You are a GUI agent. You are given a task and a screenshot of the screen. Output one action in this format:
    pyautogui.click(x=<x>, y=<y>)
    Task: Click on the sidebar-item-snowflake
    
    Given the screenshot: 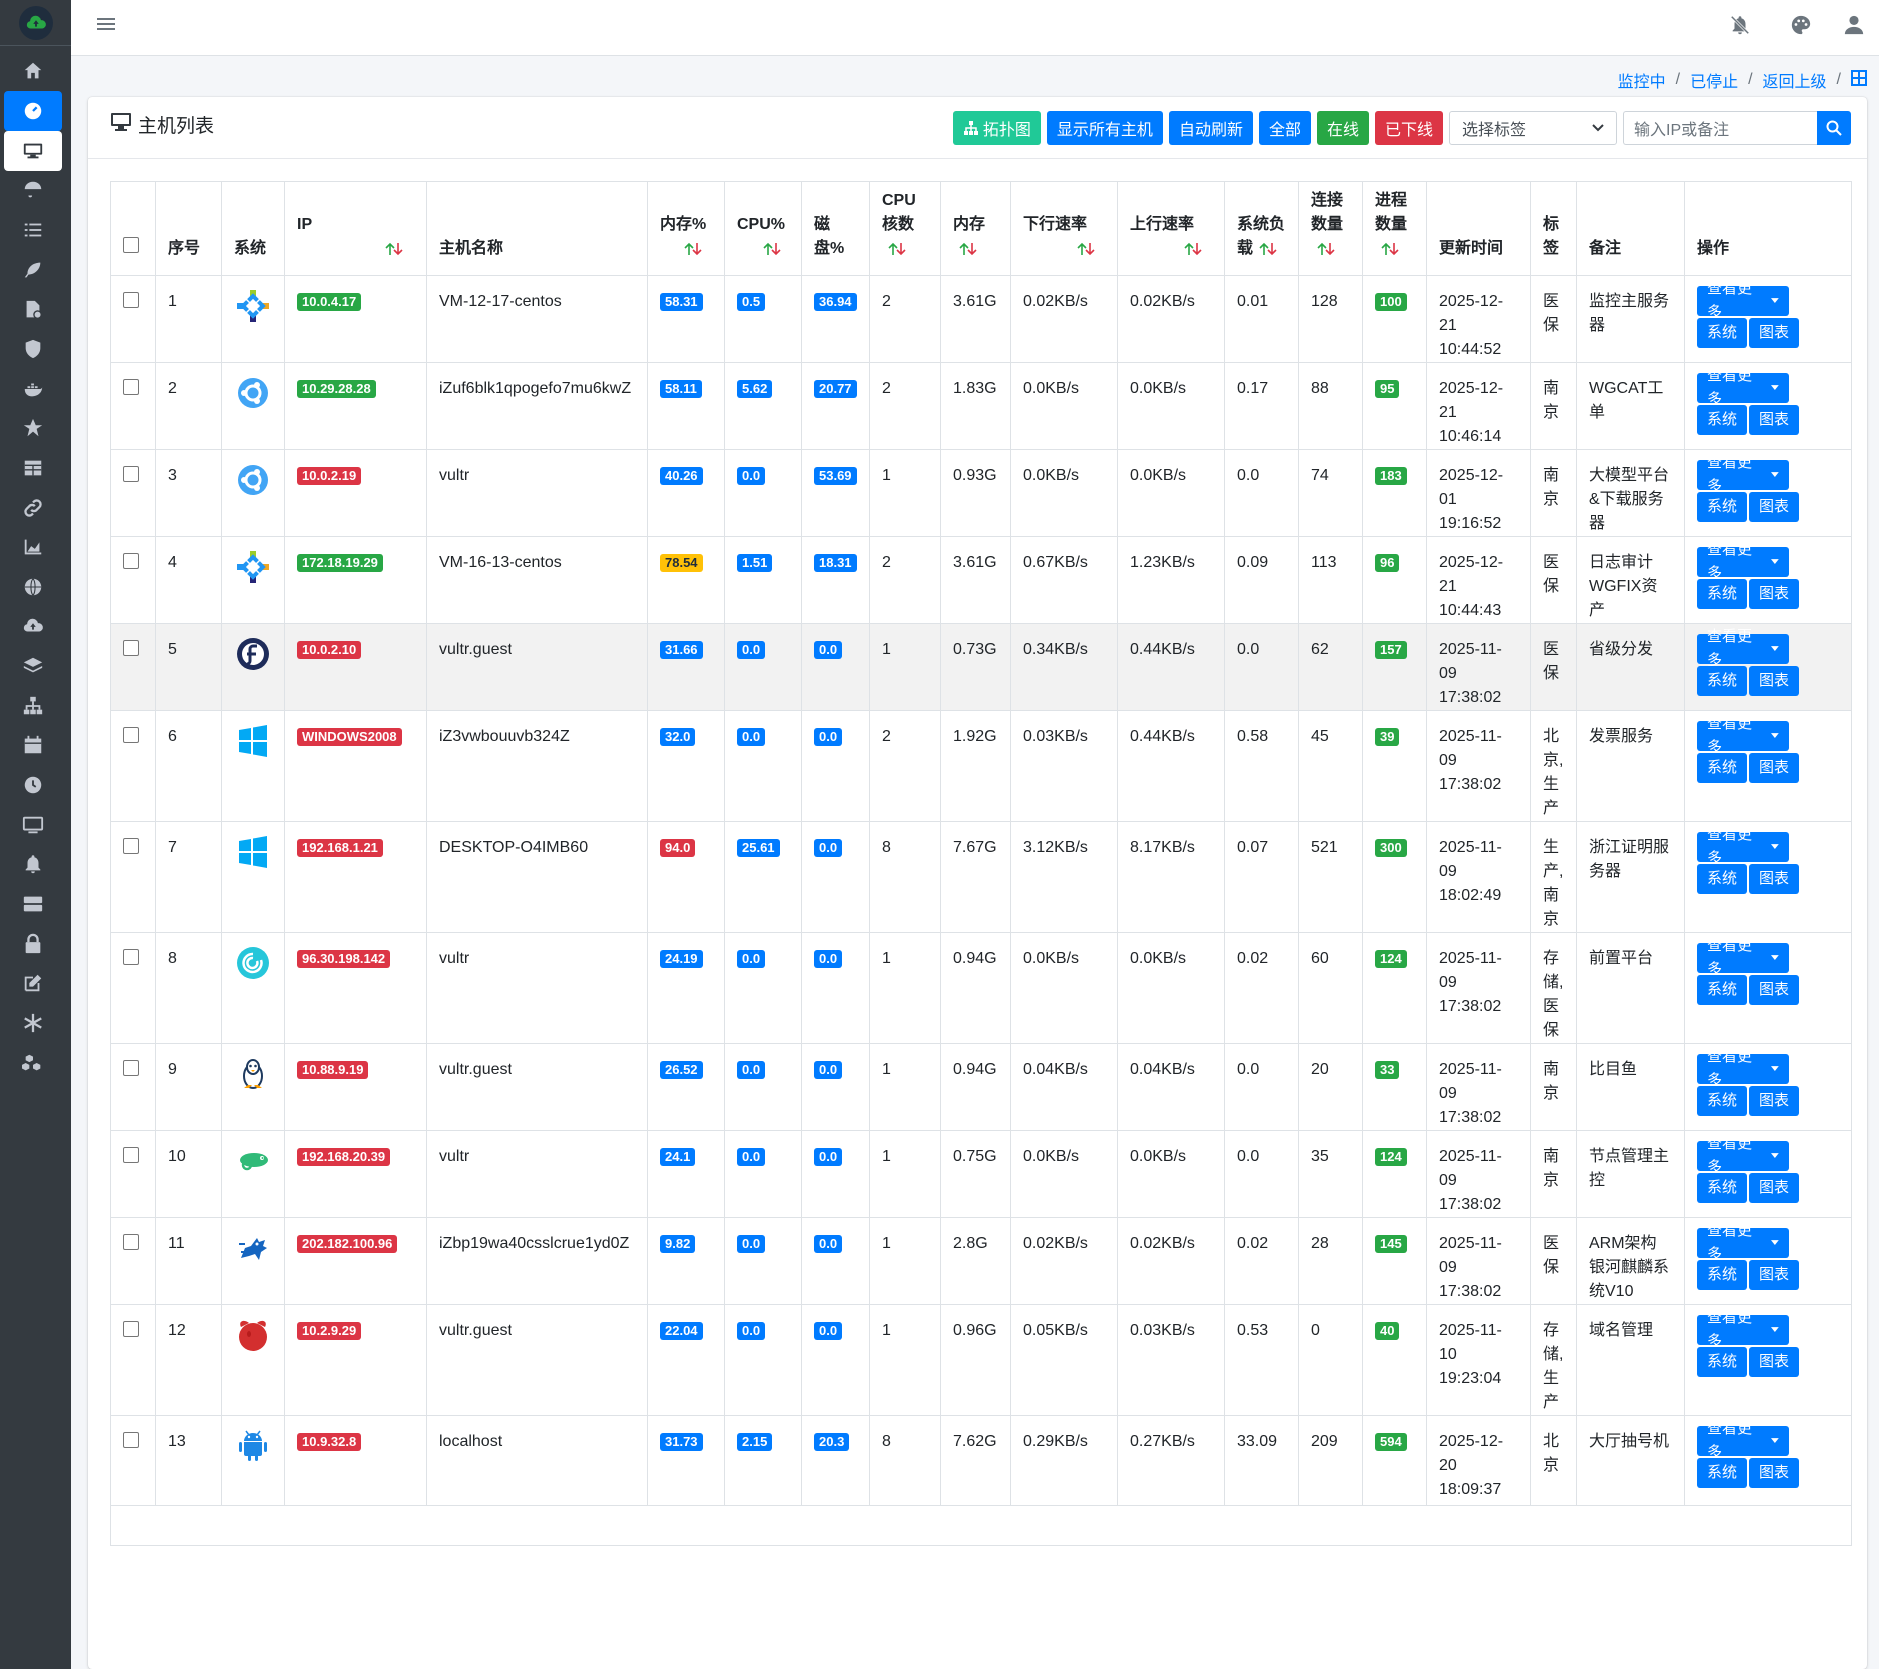 What is the action you would take?
    pyautogui.click(x=33, y=1023)
    